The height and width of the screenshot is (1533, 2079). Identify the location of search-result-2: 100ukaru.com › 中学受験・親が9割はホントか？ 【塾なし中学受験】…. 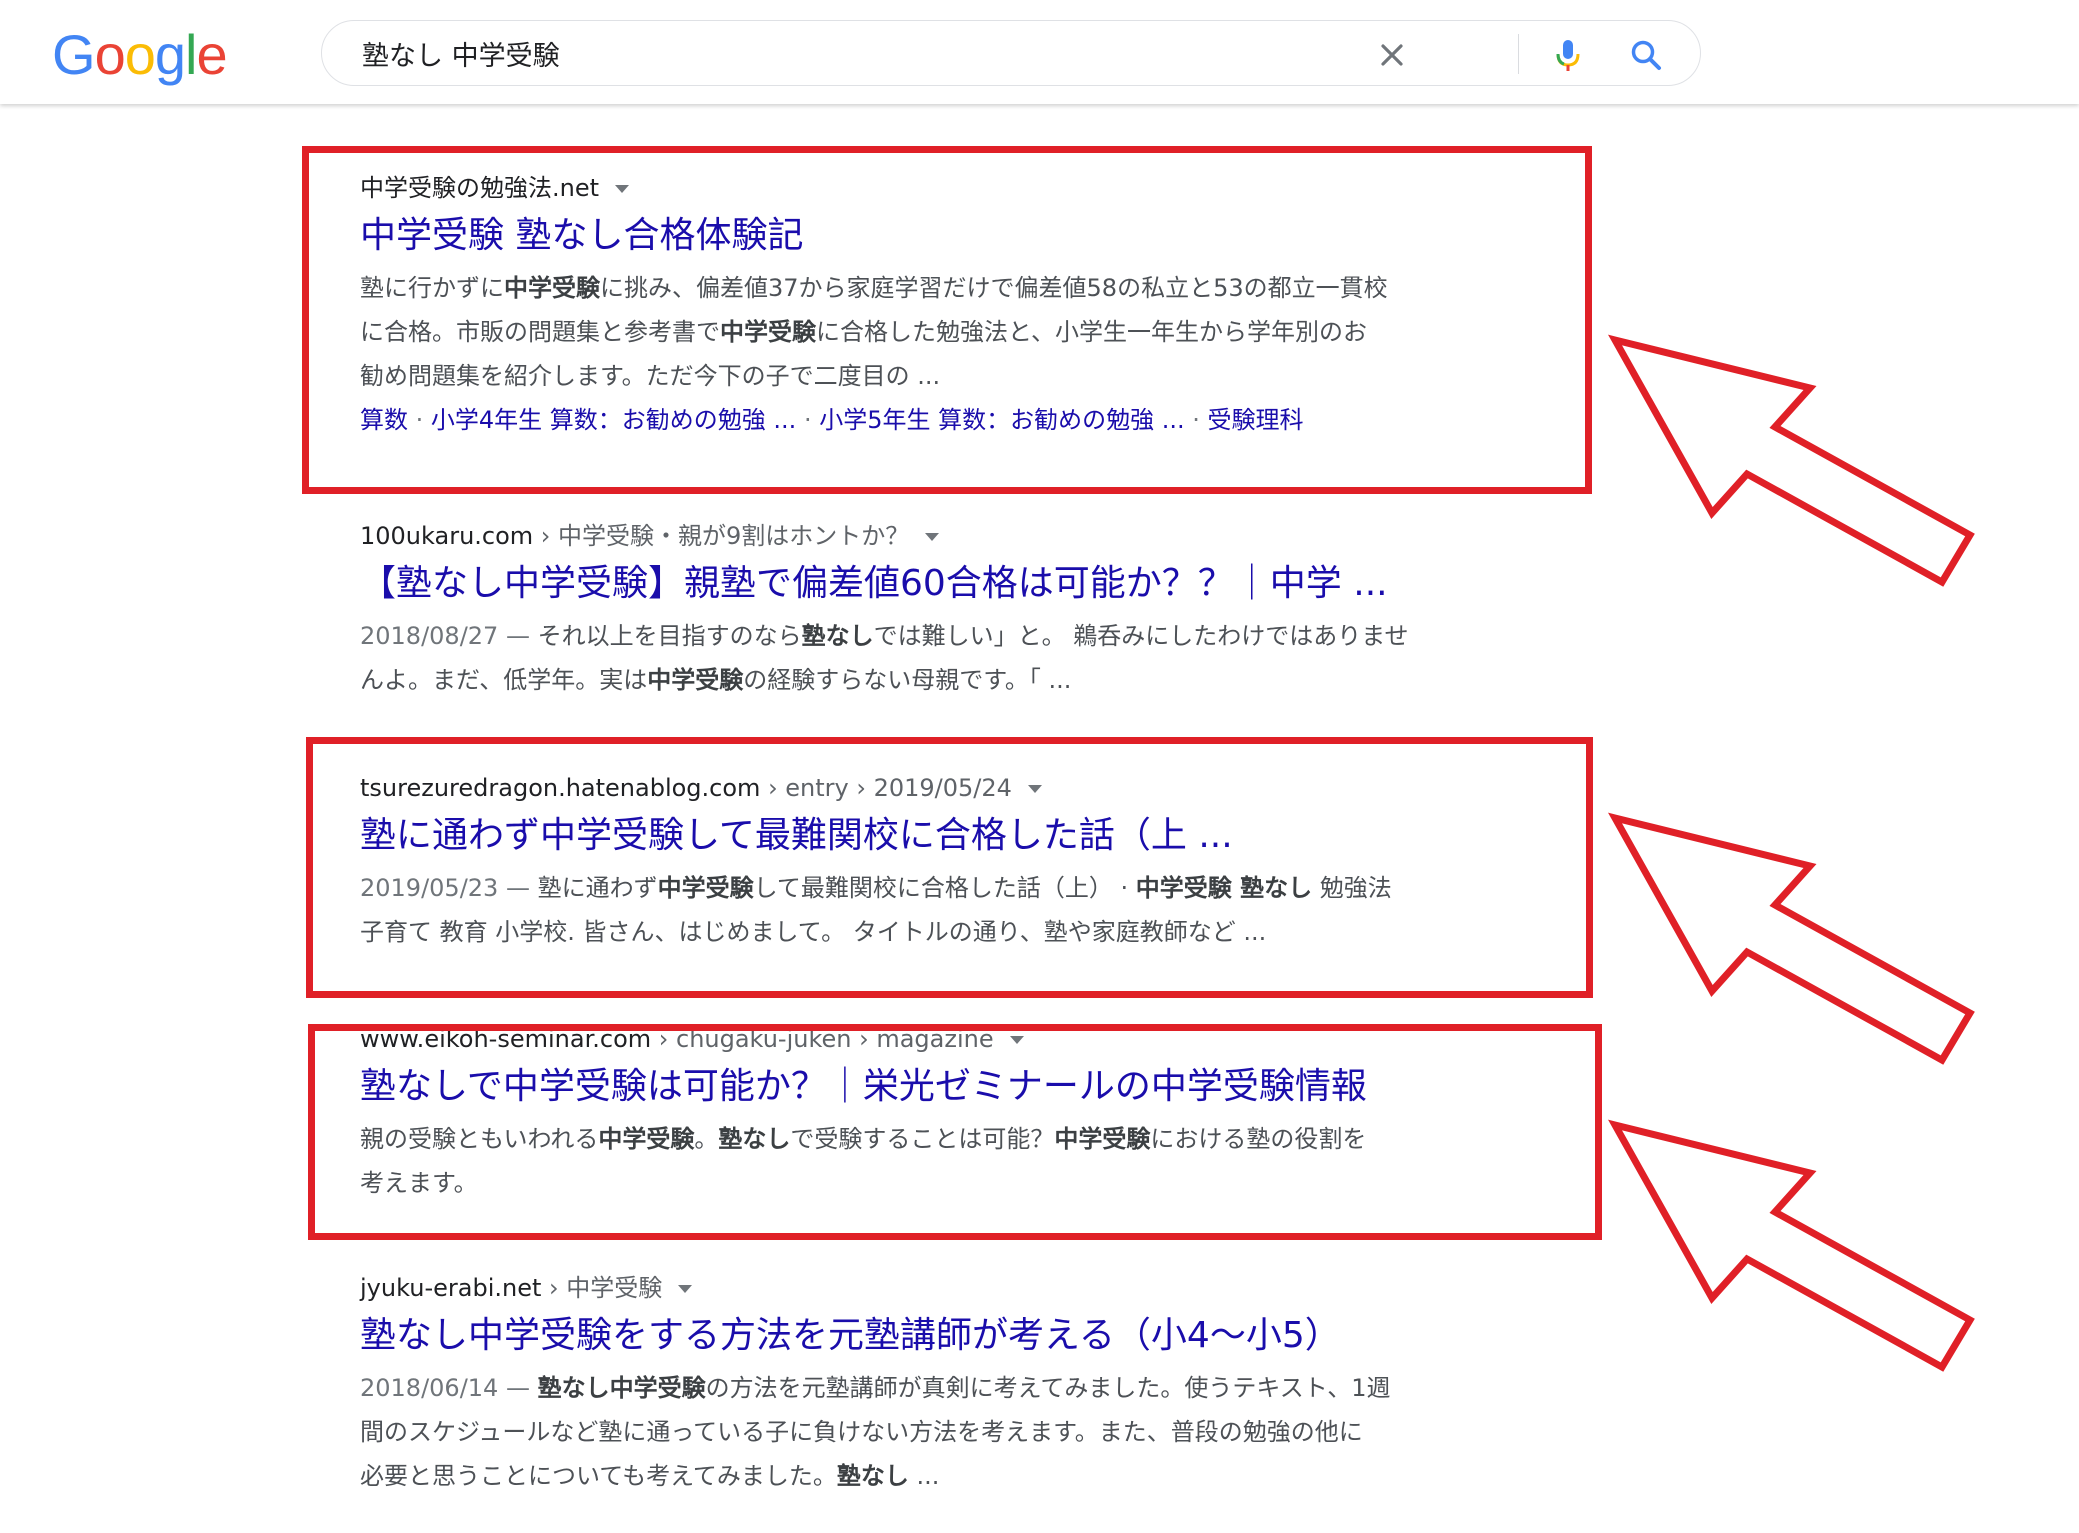
(960, 611).